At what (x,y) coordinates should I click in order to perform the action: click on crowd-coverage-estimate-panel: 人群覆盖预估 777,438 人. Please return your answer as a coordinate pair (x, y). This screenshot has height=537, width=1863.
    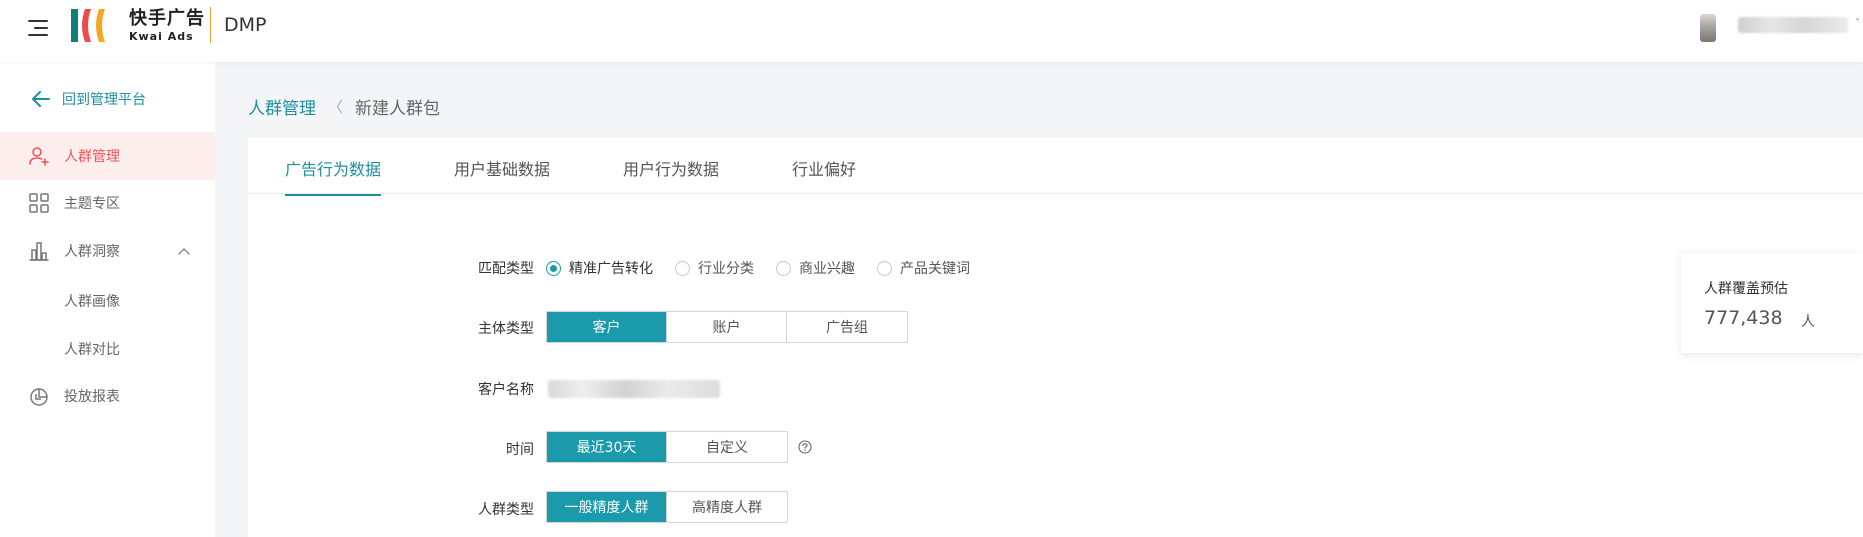
    Looking at the image, I should click on (1772, 303).